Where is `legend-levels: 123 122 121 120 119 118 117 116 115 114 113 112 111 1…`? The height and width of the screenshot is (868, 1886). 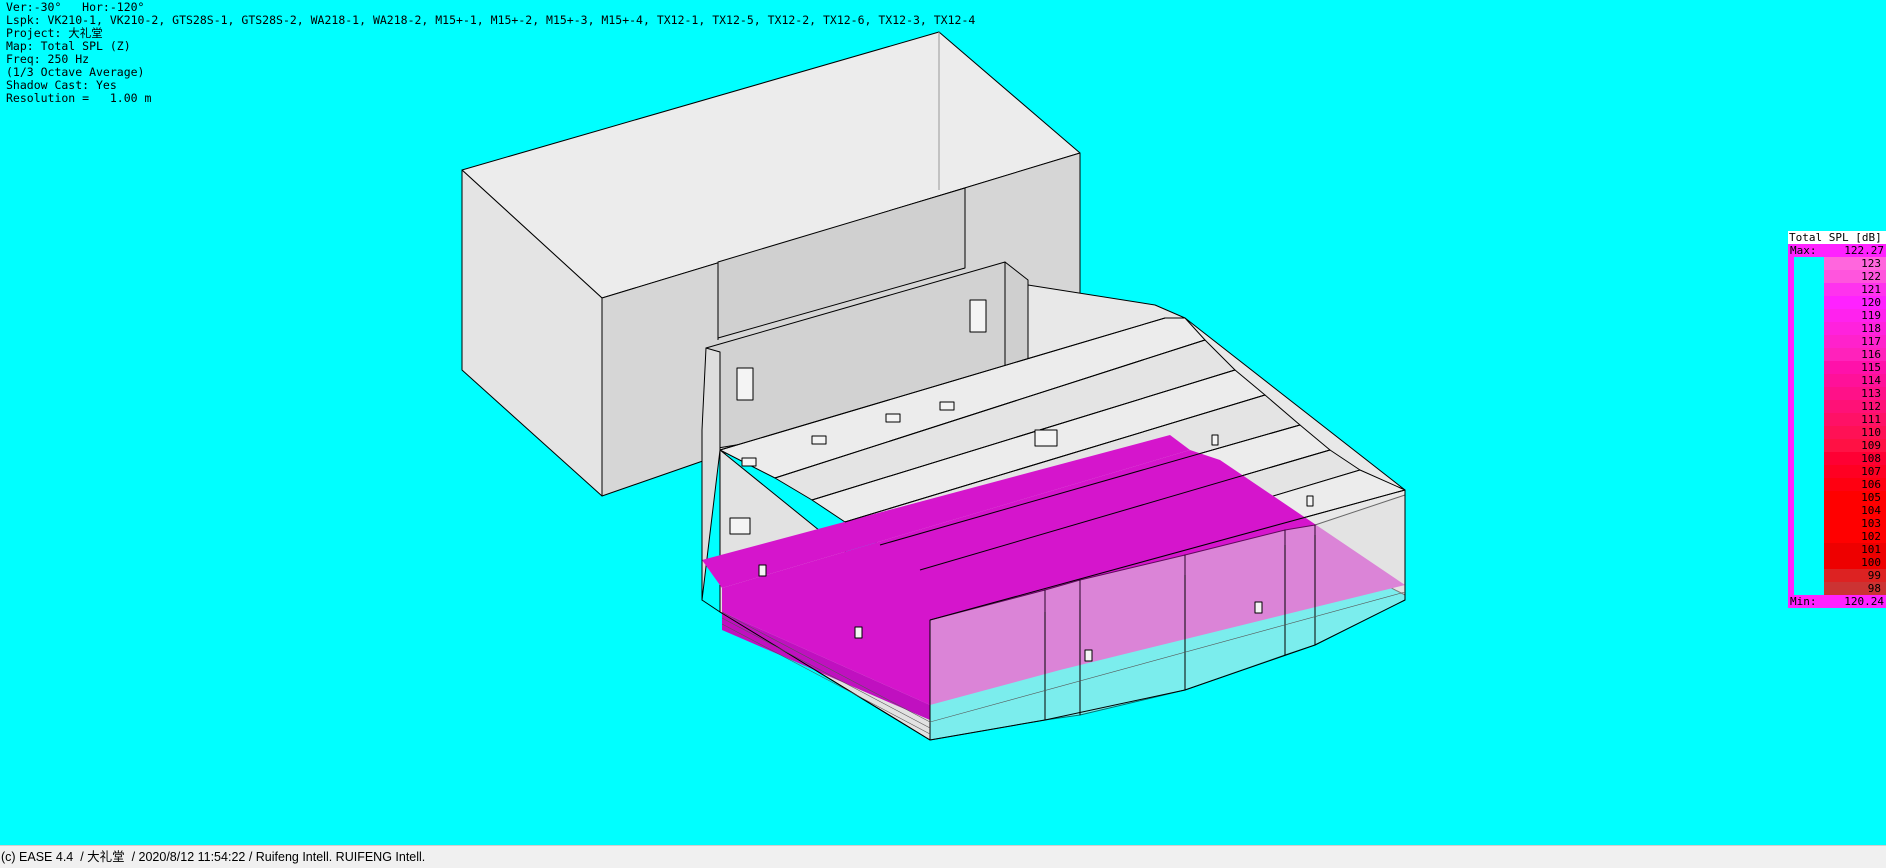 legend-levels: 123 122 121 120 119 118 117 116 115 114 113 112 111 1… is located at coordinates (1855, 426).